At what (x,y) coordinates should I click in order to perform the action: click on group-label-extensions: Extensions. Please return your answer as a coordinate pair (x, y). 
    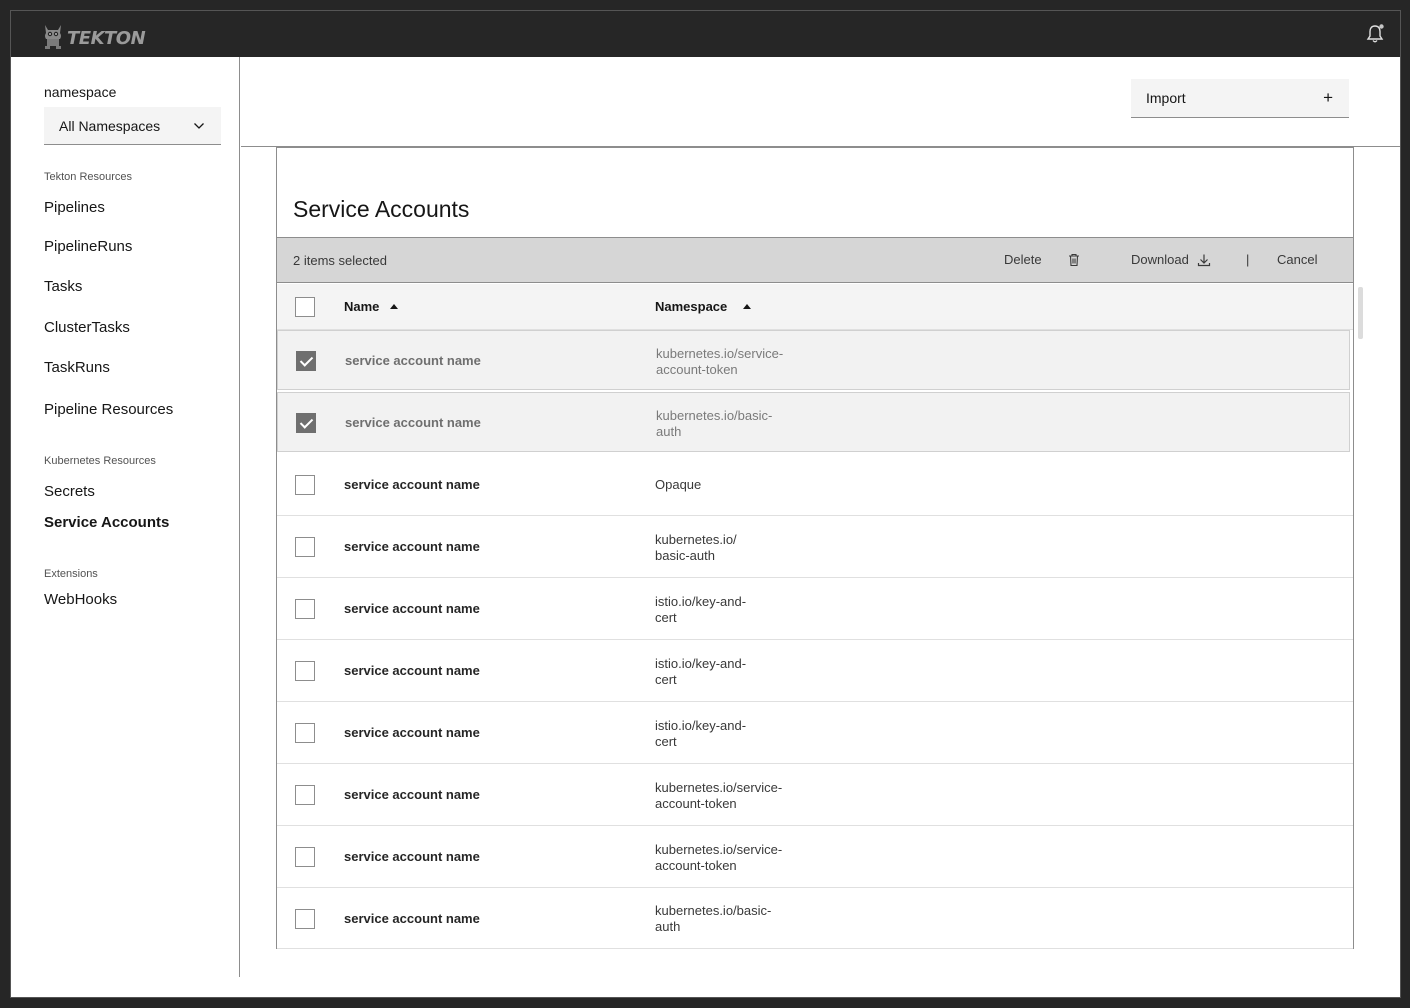
    Looking at the image, I should click on (71, 574).